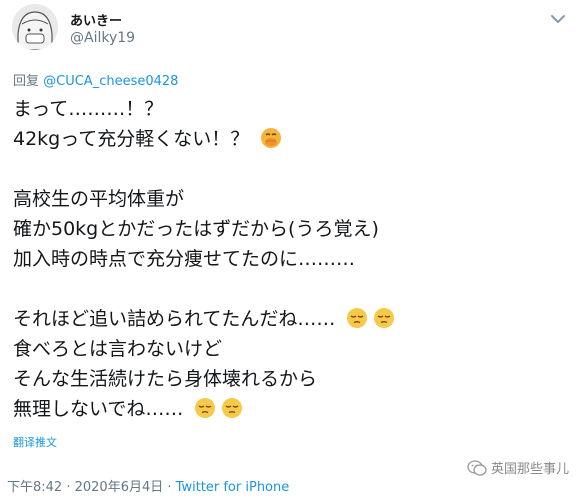  Describe the element at coordinates (34, 487) in the screenshot. I see `tweet-time: 下午8:42` at that location.